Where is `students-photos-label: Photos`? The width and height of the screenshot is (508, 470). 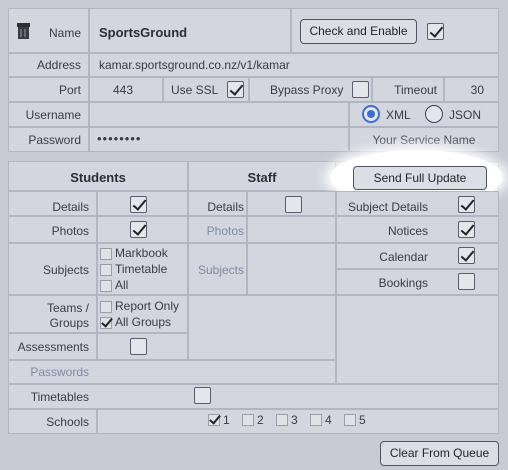
students-photos-label: Photos is located at coordinates (70, 231).